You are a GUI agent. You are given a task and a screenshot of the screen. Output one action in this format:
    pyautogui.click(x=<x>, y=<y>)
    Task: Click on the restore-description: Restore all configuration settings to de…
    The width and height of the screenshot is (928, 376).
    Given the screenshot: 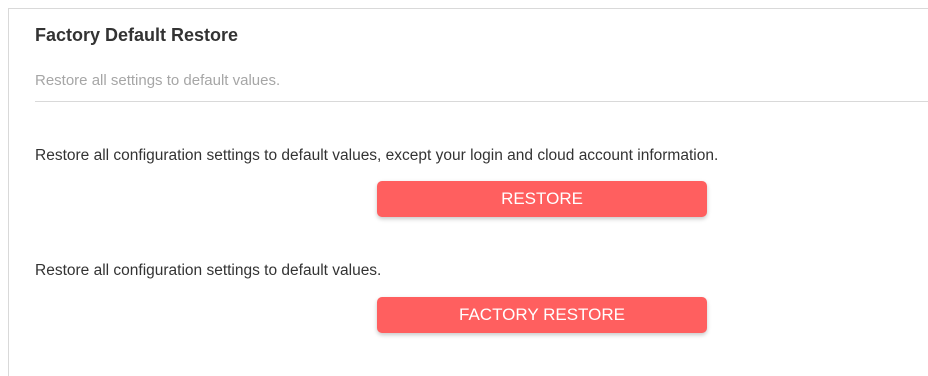 What is the action you would take?
    pyautogui.click(x=377, y=155)
    